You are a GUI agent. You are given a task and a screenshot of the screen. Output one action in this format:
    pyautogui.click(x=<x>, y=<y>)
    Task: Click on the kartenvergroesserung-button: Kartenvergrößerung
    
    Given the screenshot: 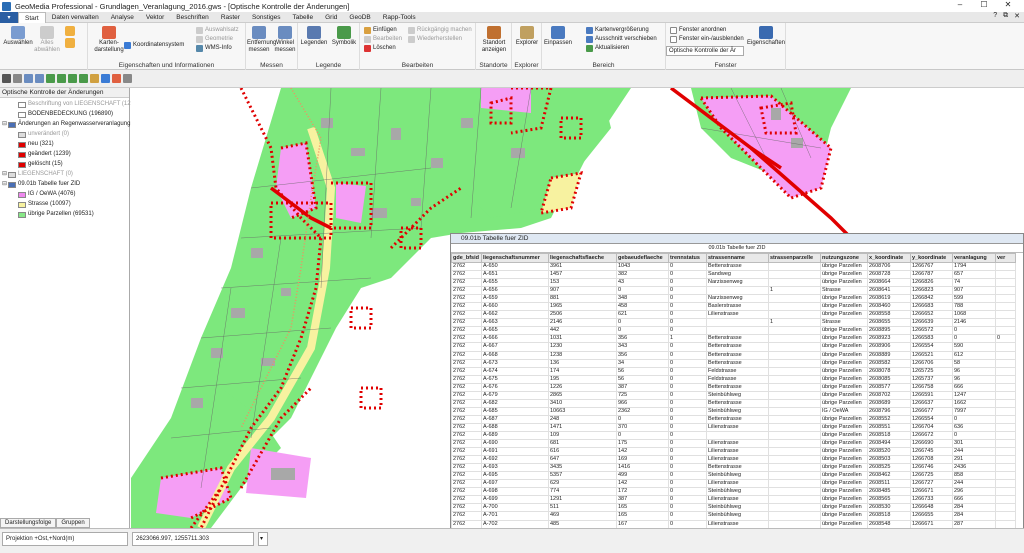 What is the action you would take?
    pyautogui.click(x=617, y=30)
    